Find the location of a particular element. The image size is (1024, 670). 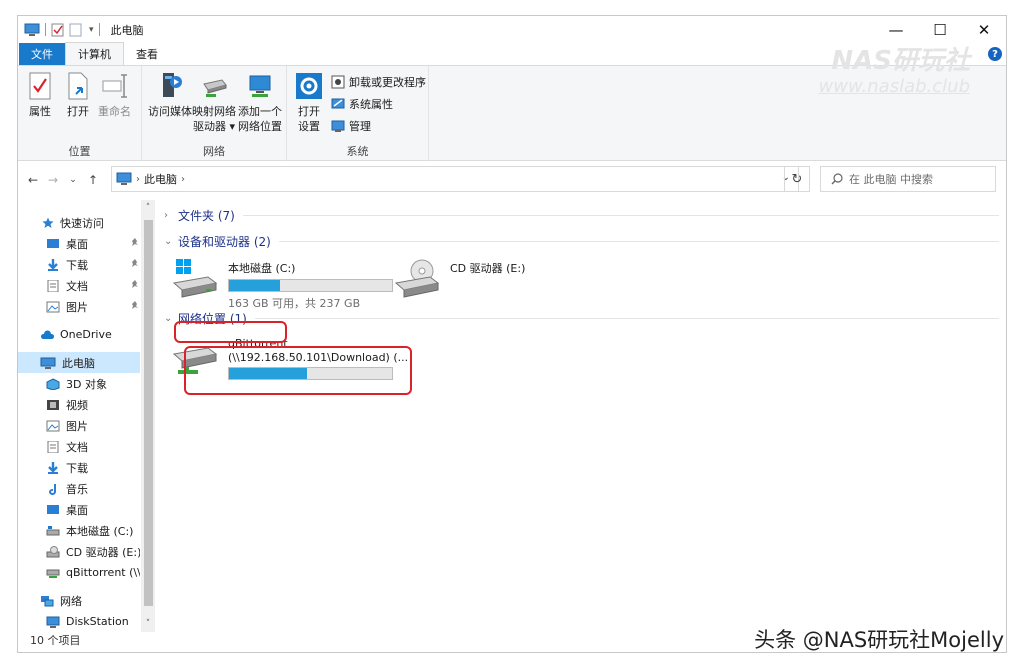

address-bar: › 此电脑 › ⌄ is located at coordinates (455, 179).